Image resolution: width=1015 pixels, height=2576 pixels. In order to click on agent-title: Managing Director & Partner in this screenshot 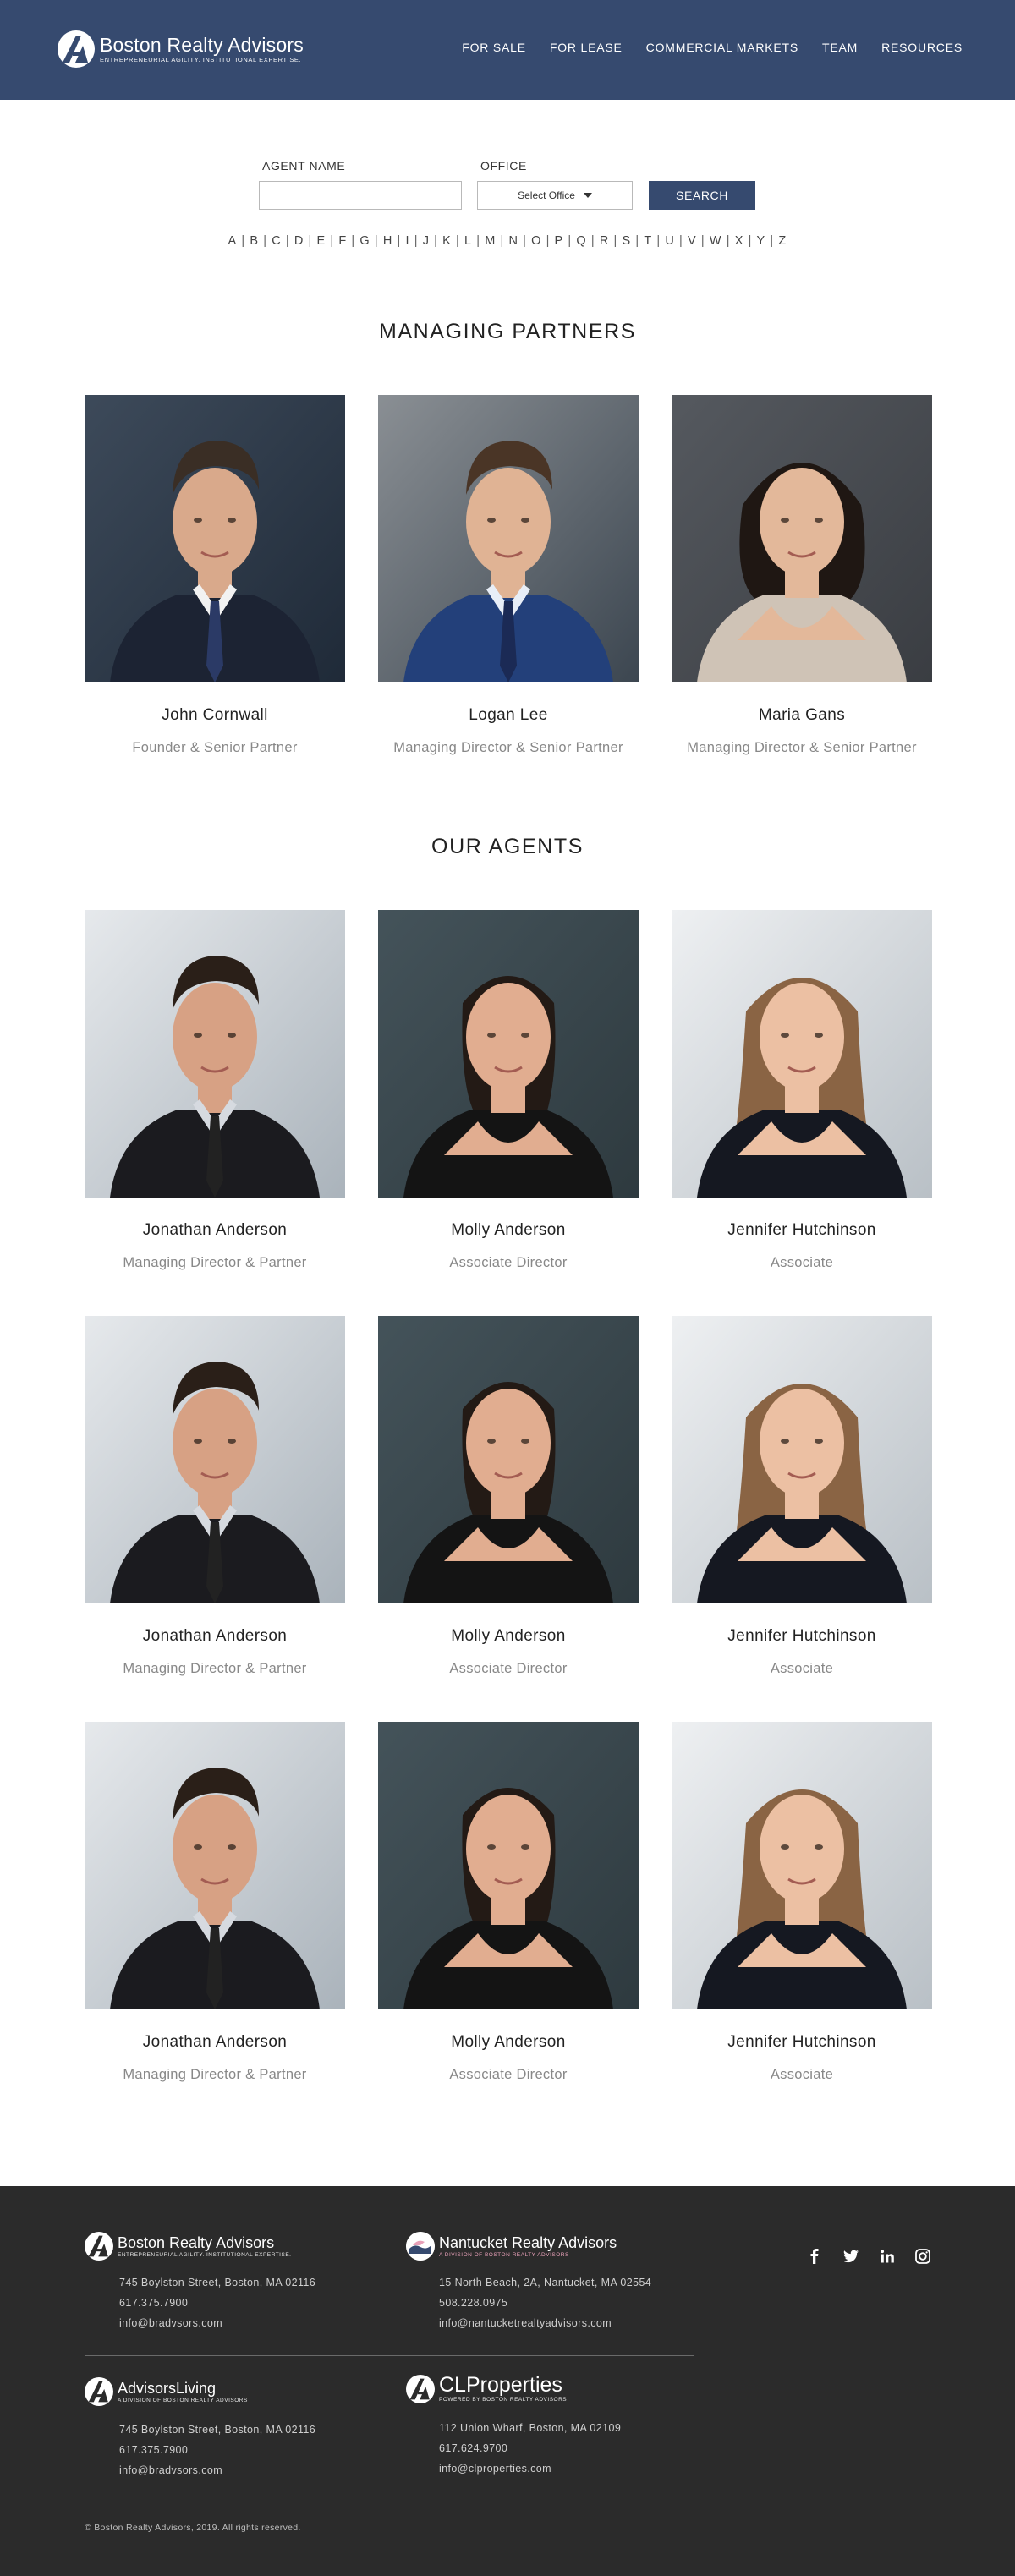, I will do `click(215, 1668)`.